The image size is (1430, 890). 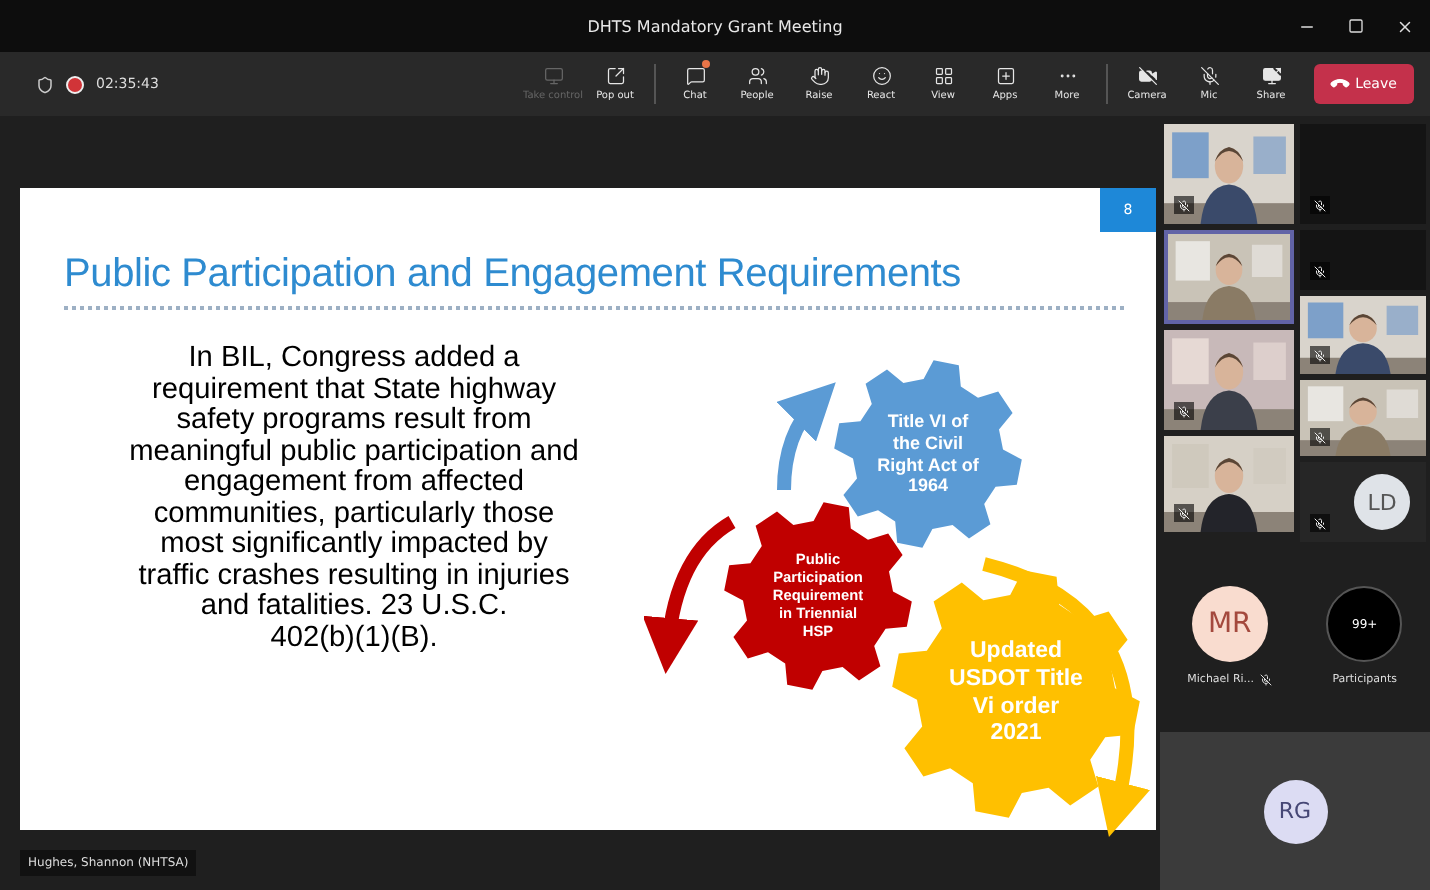 What do you see at coordinates (928, 454) in the screenshot?
I see `gear-label: Title VI of the Civil Right Act of 1964` at bounding box center [928, 454].